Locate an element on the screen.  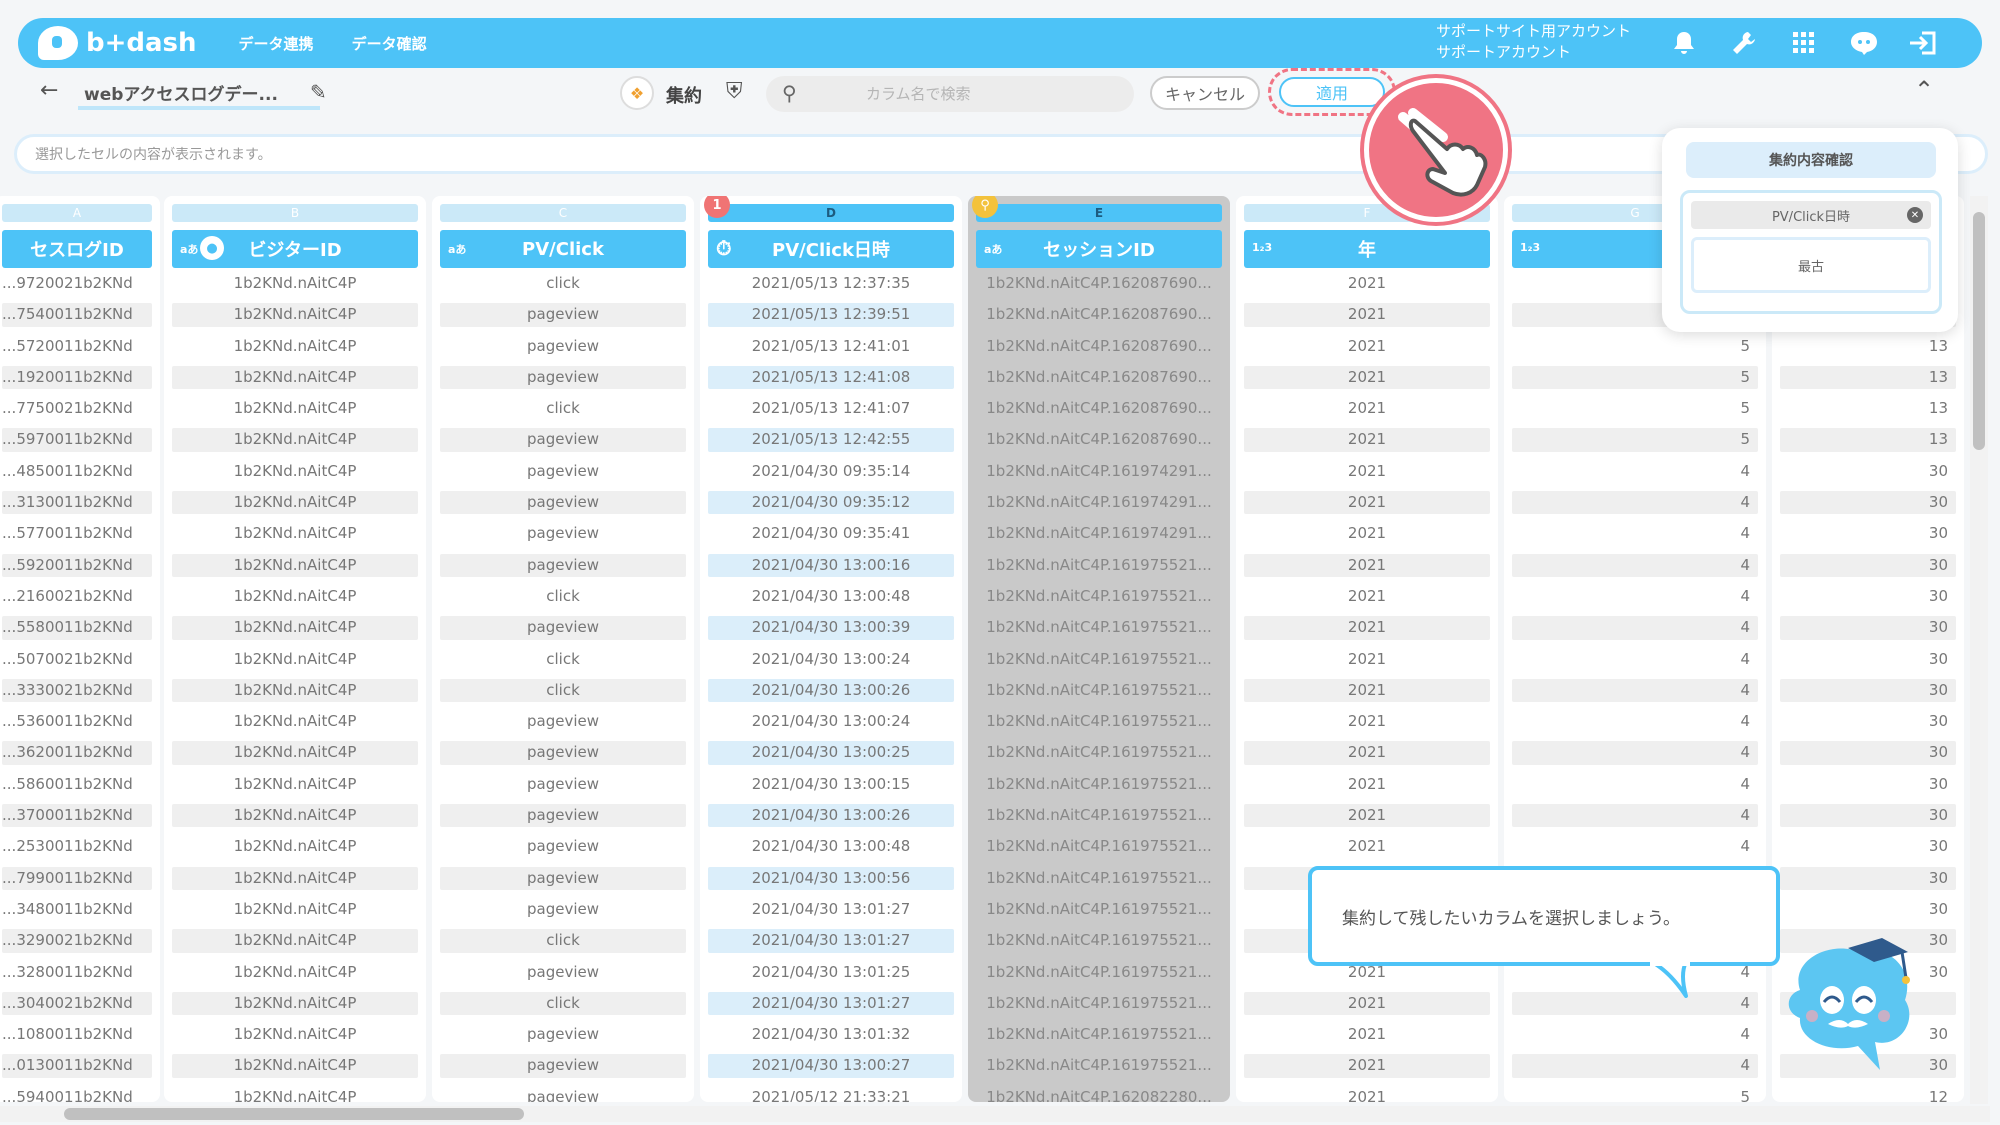
logout-icon is located at coordinates (1924, 43).